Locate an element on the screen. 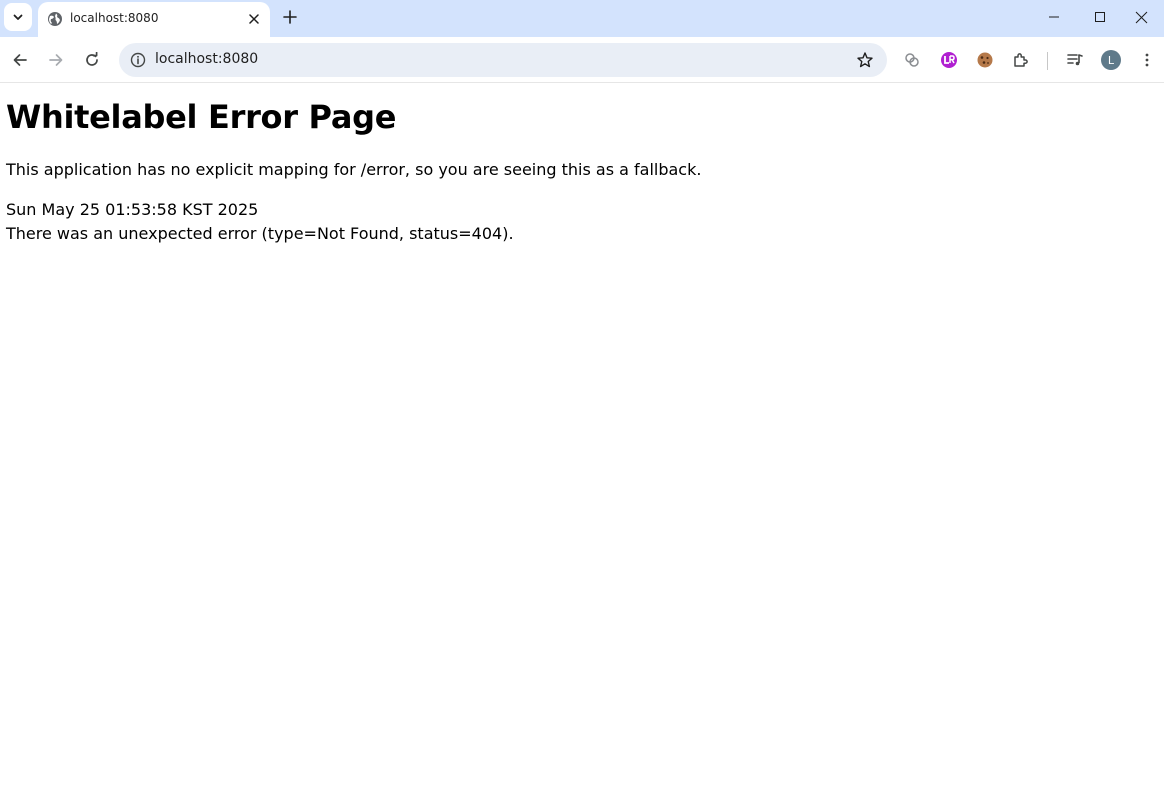 The image size is (1164, 807). reload-icon is located at coordinates (92, 59).